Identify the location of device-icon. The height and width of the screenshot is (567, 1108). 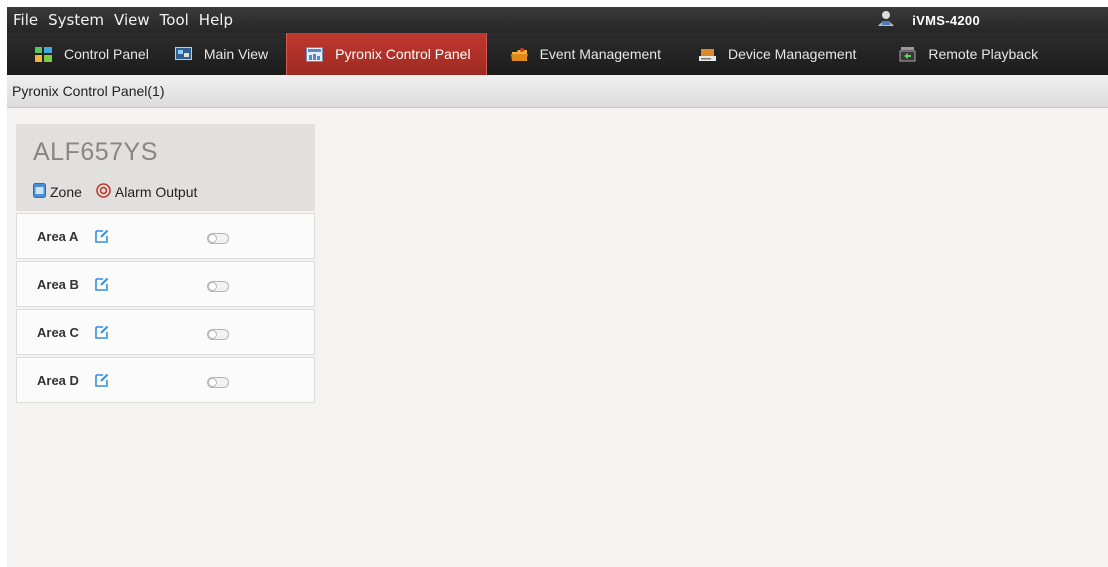
(707, 54).